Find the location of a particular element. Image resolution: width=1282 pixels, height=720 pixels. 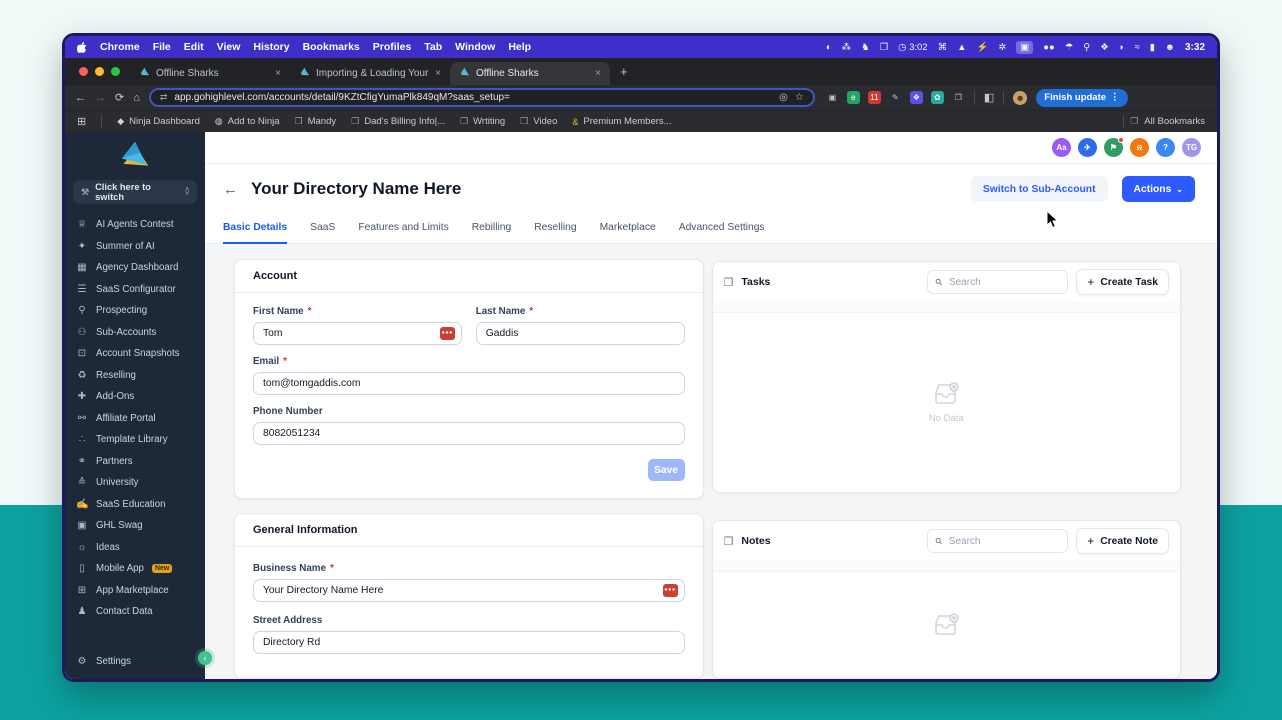

all-bookmarks-button: ❐ All Bookmarks is located at coordinates (1164, 121).